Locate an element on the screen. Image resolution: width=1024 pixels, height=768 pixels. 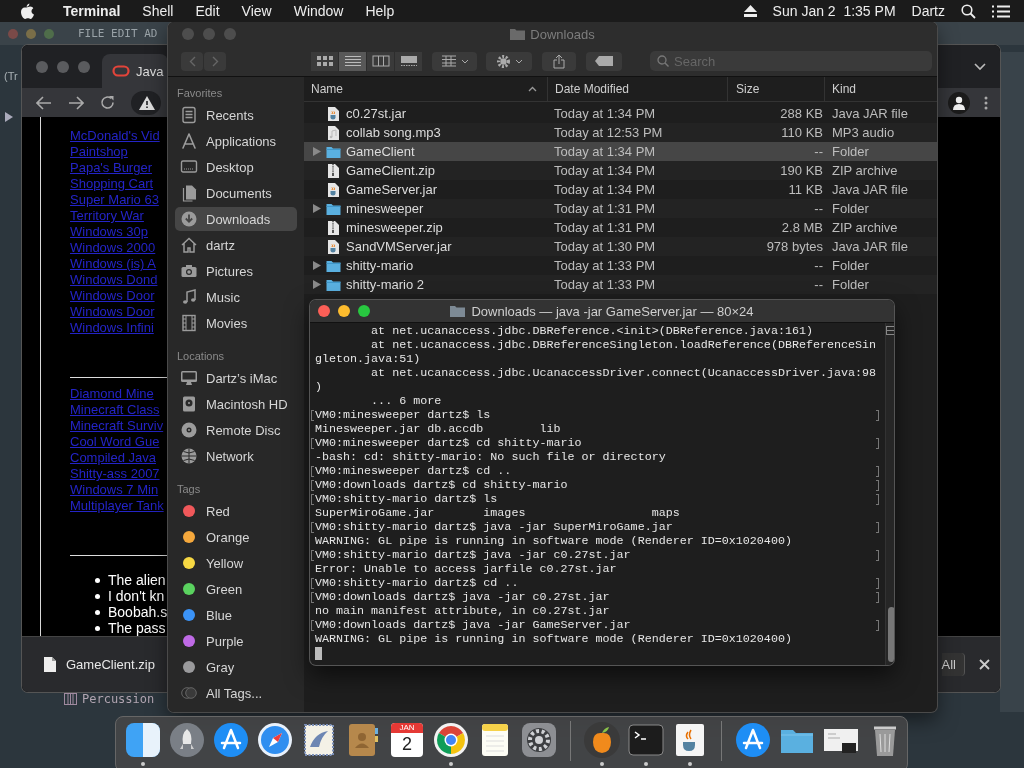
sidebar-item: Desktop is located at coordinates (236, 167).